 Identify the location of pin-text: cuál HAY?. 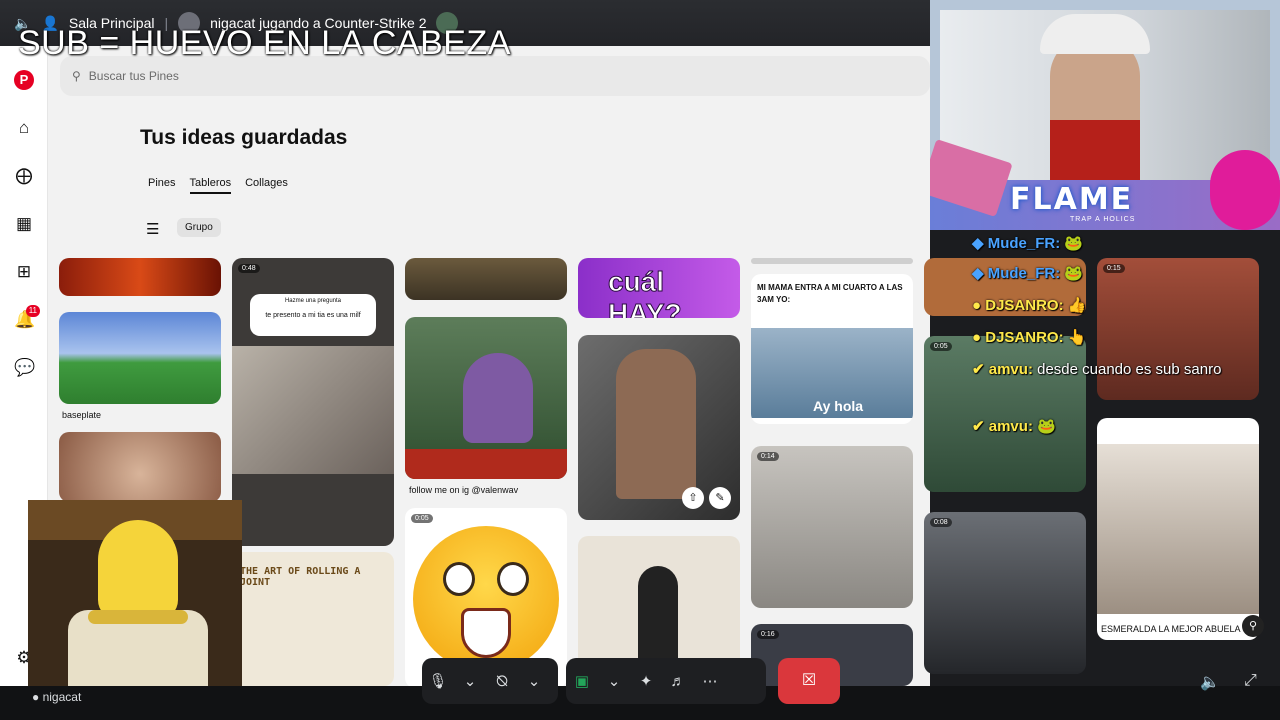
(645, 292).